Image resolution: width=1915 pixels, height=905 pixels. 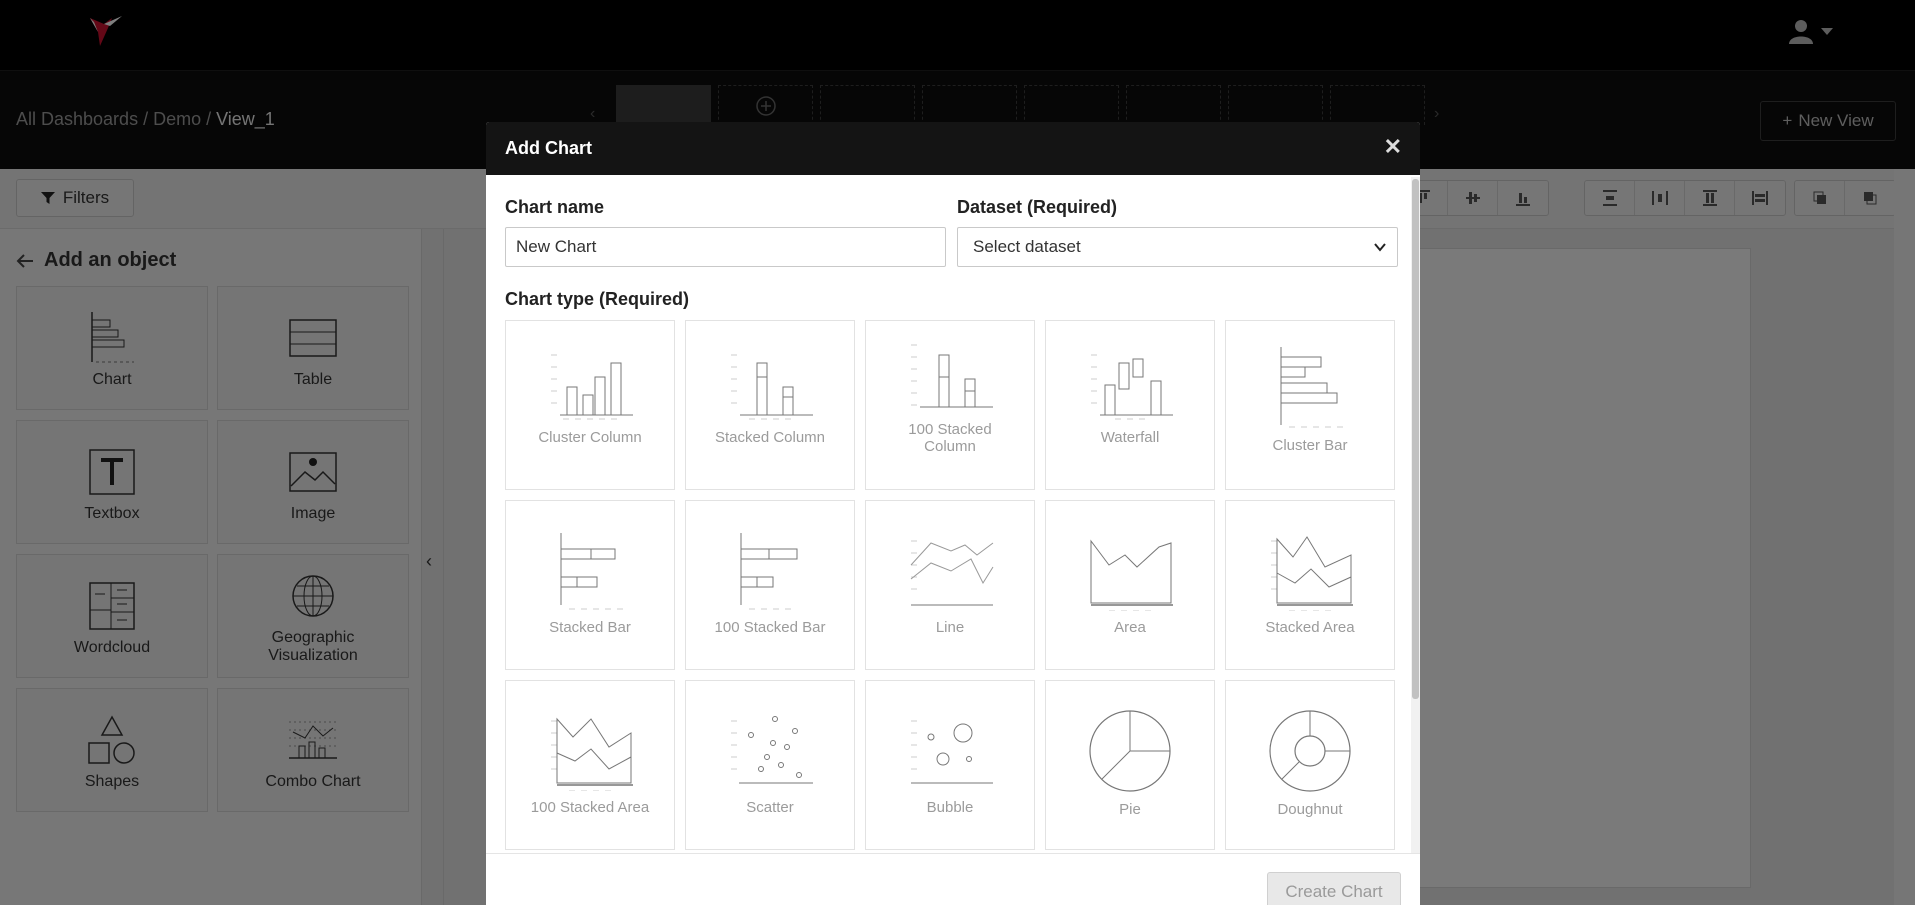 I want to click on chart-type-pie: Pie, so click(x=1130, y=765).